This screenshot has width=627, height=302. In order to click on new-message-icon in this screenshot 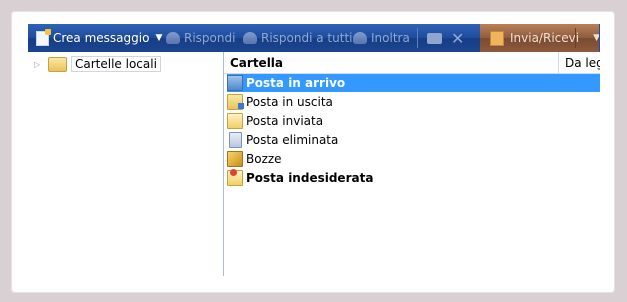, I will do `click(43, 37)`.